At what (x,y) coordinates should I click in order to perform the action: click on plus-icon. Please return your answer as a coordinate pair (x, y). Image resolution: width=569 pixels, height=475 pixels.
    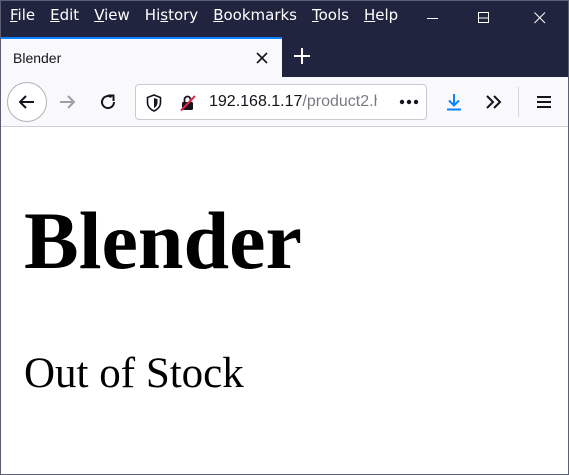
    Looking at the image, I should click on (302, 56).